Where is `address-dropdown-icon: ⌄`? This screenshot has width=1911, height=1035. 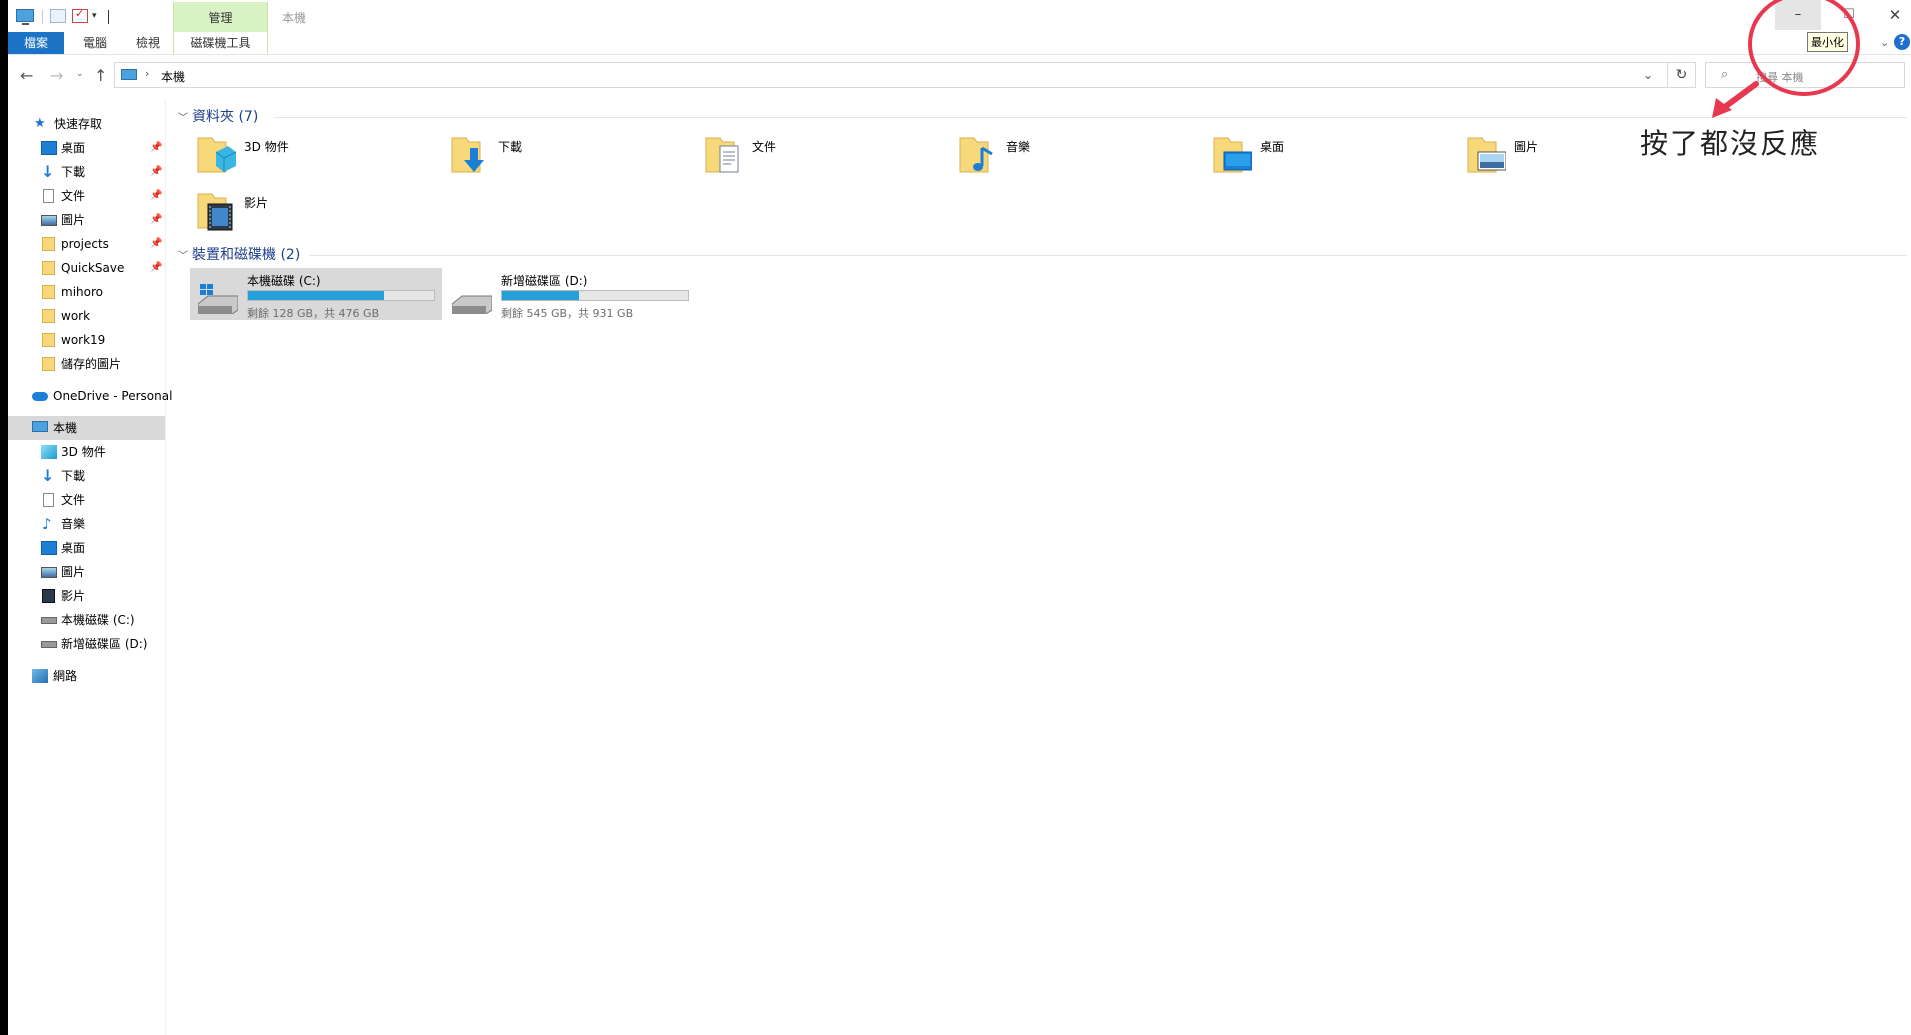
address-dropdown-icon: ⌄ is located at coordinates (1648, 75).